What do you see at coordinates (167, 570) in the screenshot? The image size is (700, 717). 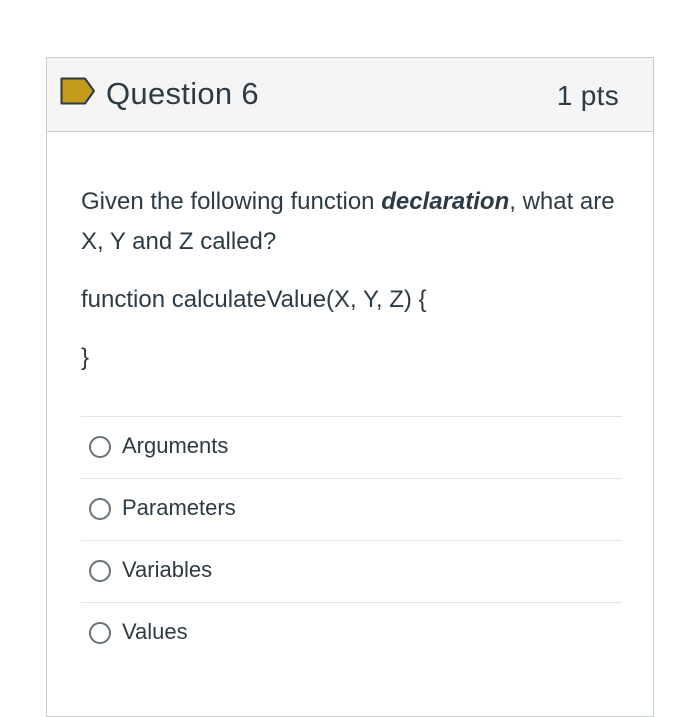 I see `answer-label: Variables` at bounding box center [167, 570].